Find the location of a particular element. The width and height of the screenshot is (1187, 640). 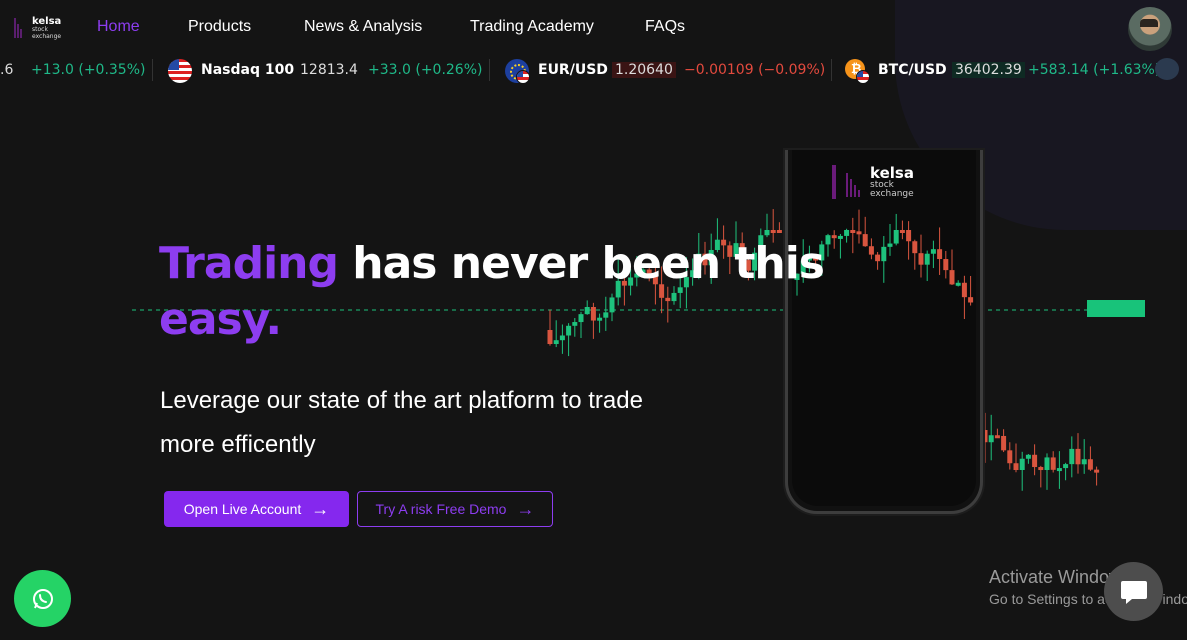

ticker-price-btcusd: 36402.39 is located at coordinates (988, 70).